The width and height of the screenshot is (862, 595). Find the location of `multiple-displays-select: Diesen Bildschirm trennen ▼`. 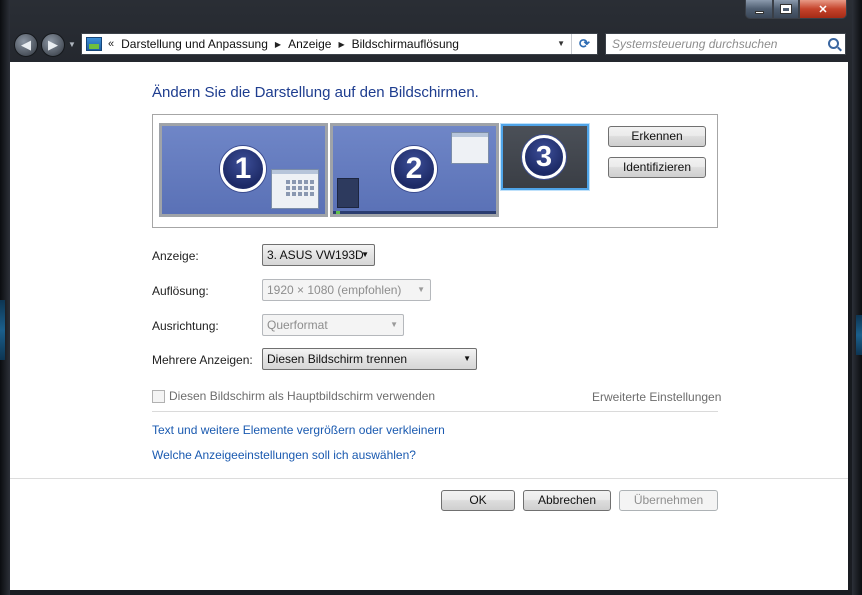

multiple-displays-select: Diesen Bildschirm trennen ▼ is located at coordinates (369, 359).